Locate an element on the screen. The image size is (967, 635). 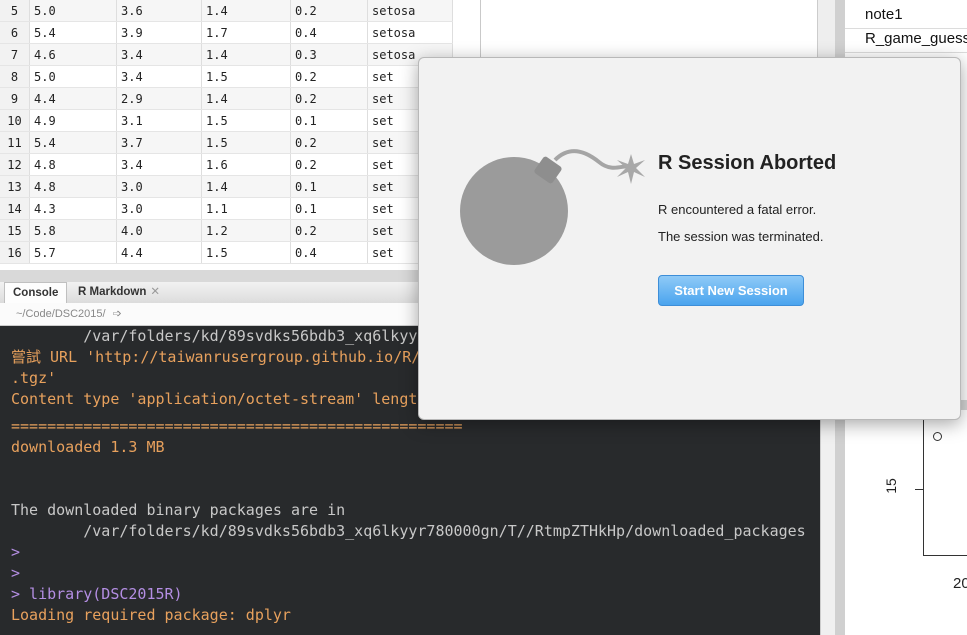
list-item: note1 is located at coordinates (884, 14).